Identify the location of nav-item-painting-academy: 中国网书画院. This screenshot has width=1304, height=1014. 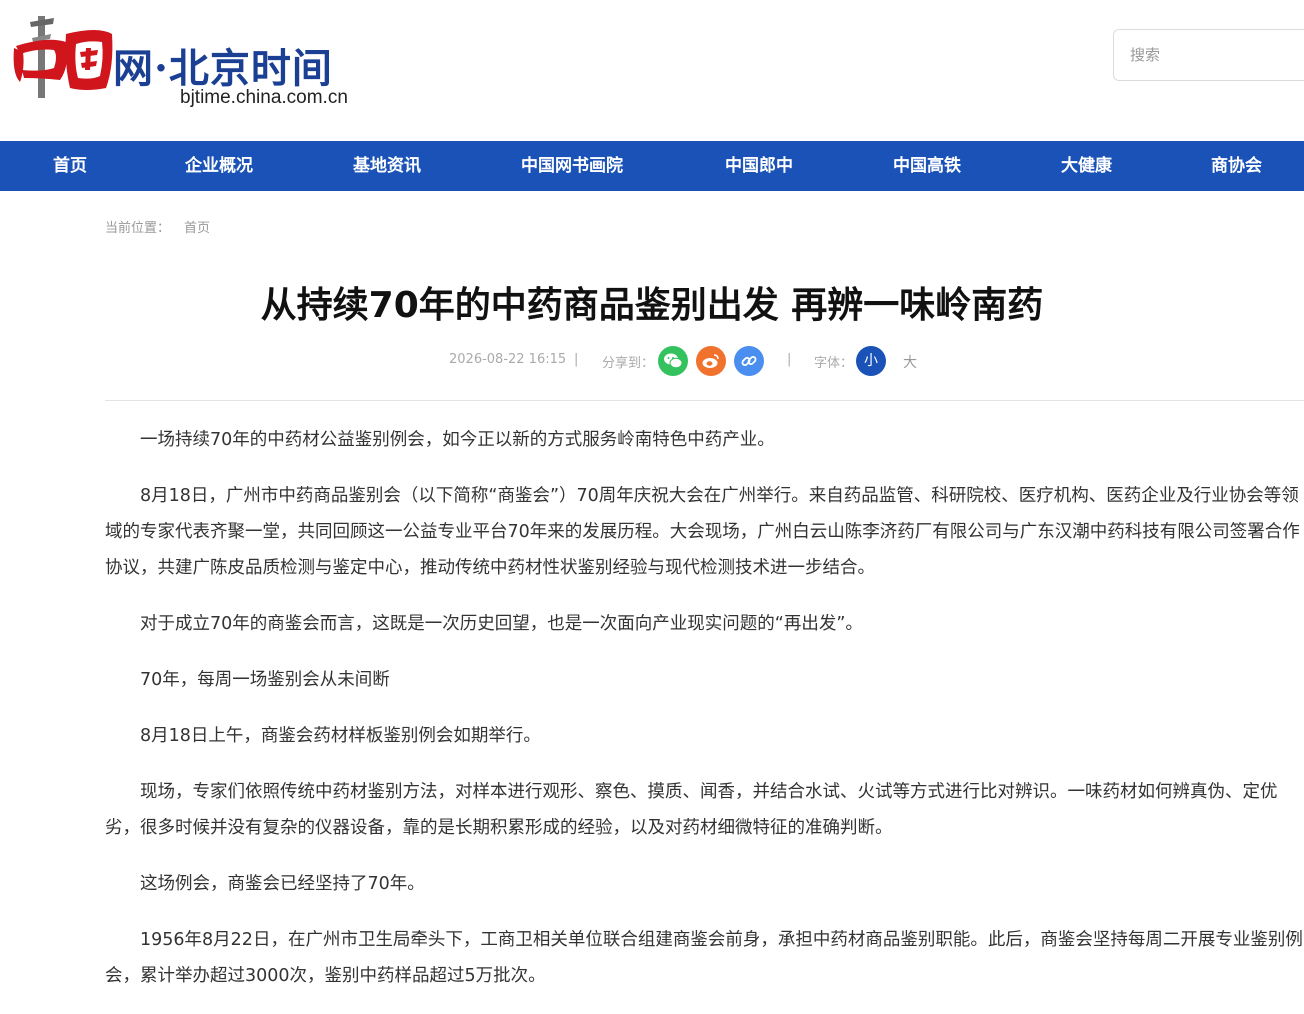
(572, 166).